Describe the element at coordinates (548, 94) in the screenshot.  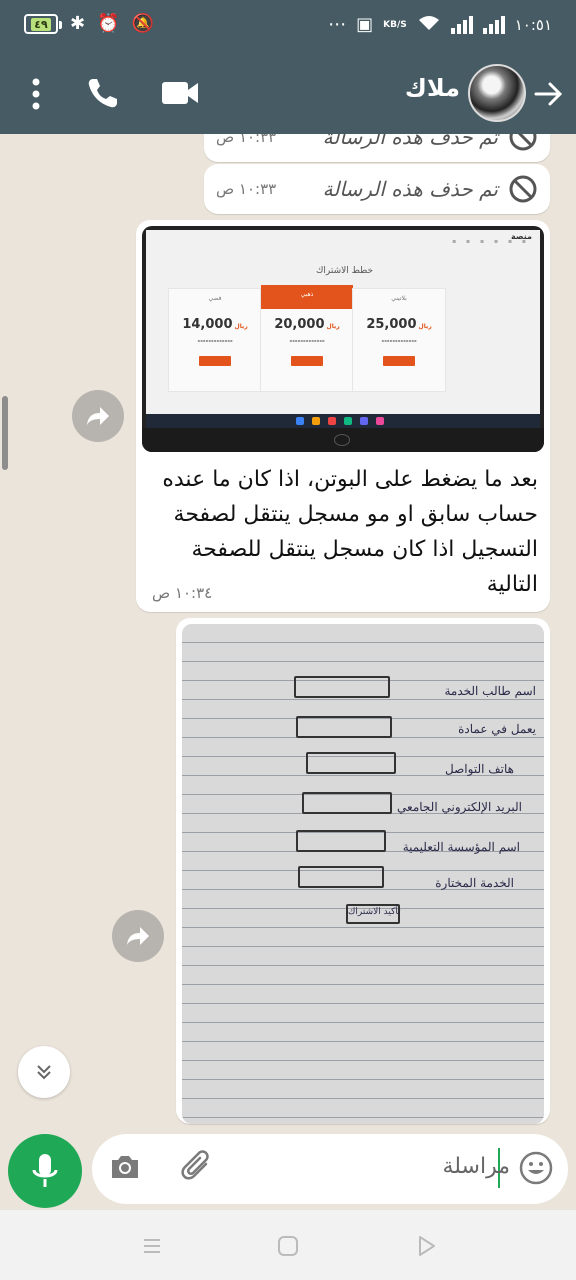
I see `back-arrow-icon` at that location.